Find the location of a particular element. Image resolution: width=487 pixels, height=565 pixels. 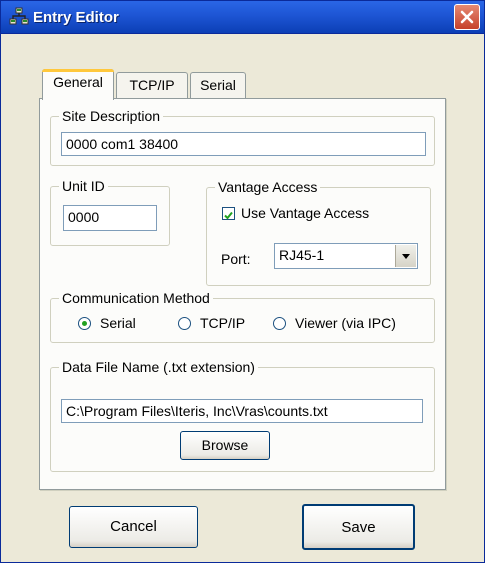

network-nodes-icon is located at coordinates (19, 17).